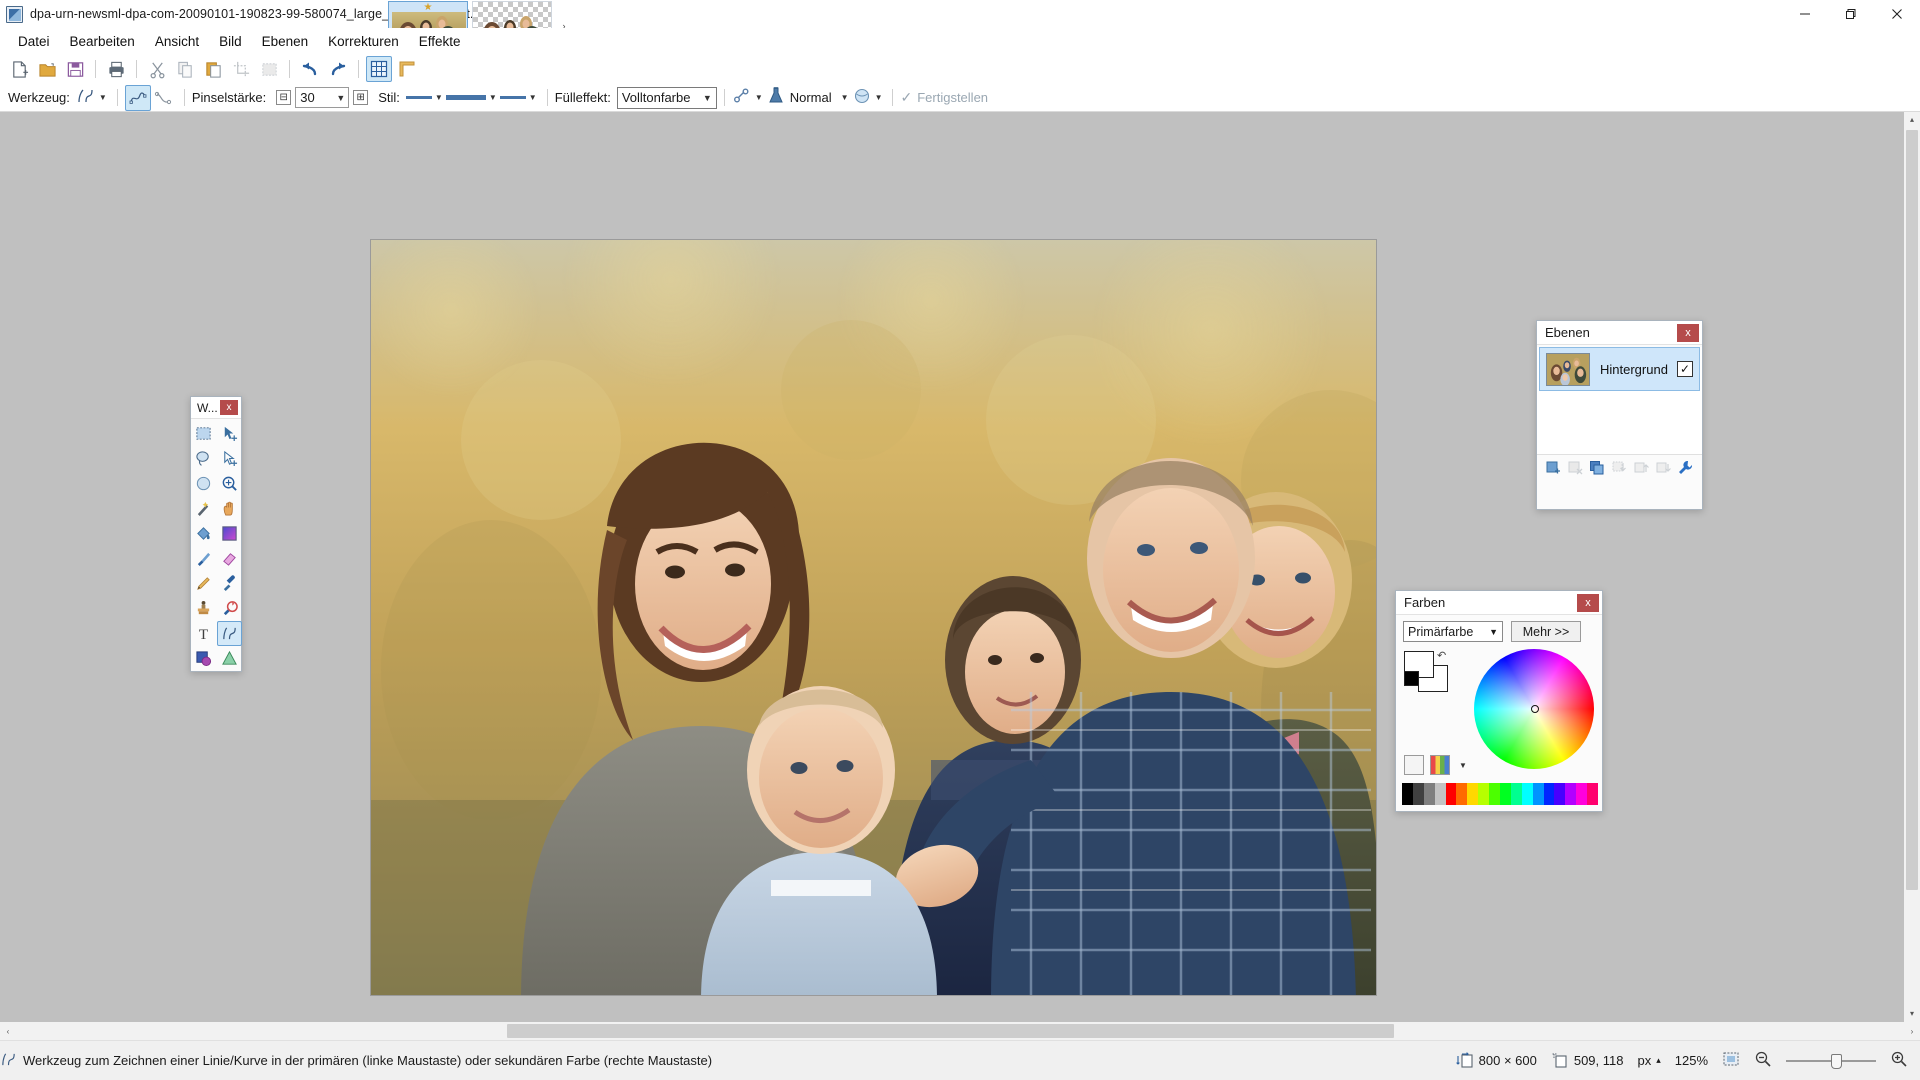 This screenshot has width=1920, height=1080. I want to click on line-style-dash-swatch, so click(418, 97).